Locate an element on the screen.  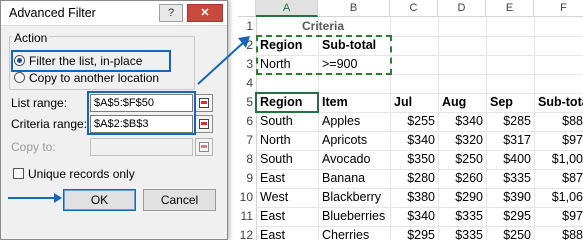
help-icon: ? is located at coordinates (171, 13).